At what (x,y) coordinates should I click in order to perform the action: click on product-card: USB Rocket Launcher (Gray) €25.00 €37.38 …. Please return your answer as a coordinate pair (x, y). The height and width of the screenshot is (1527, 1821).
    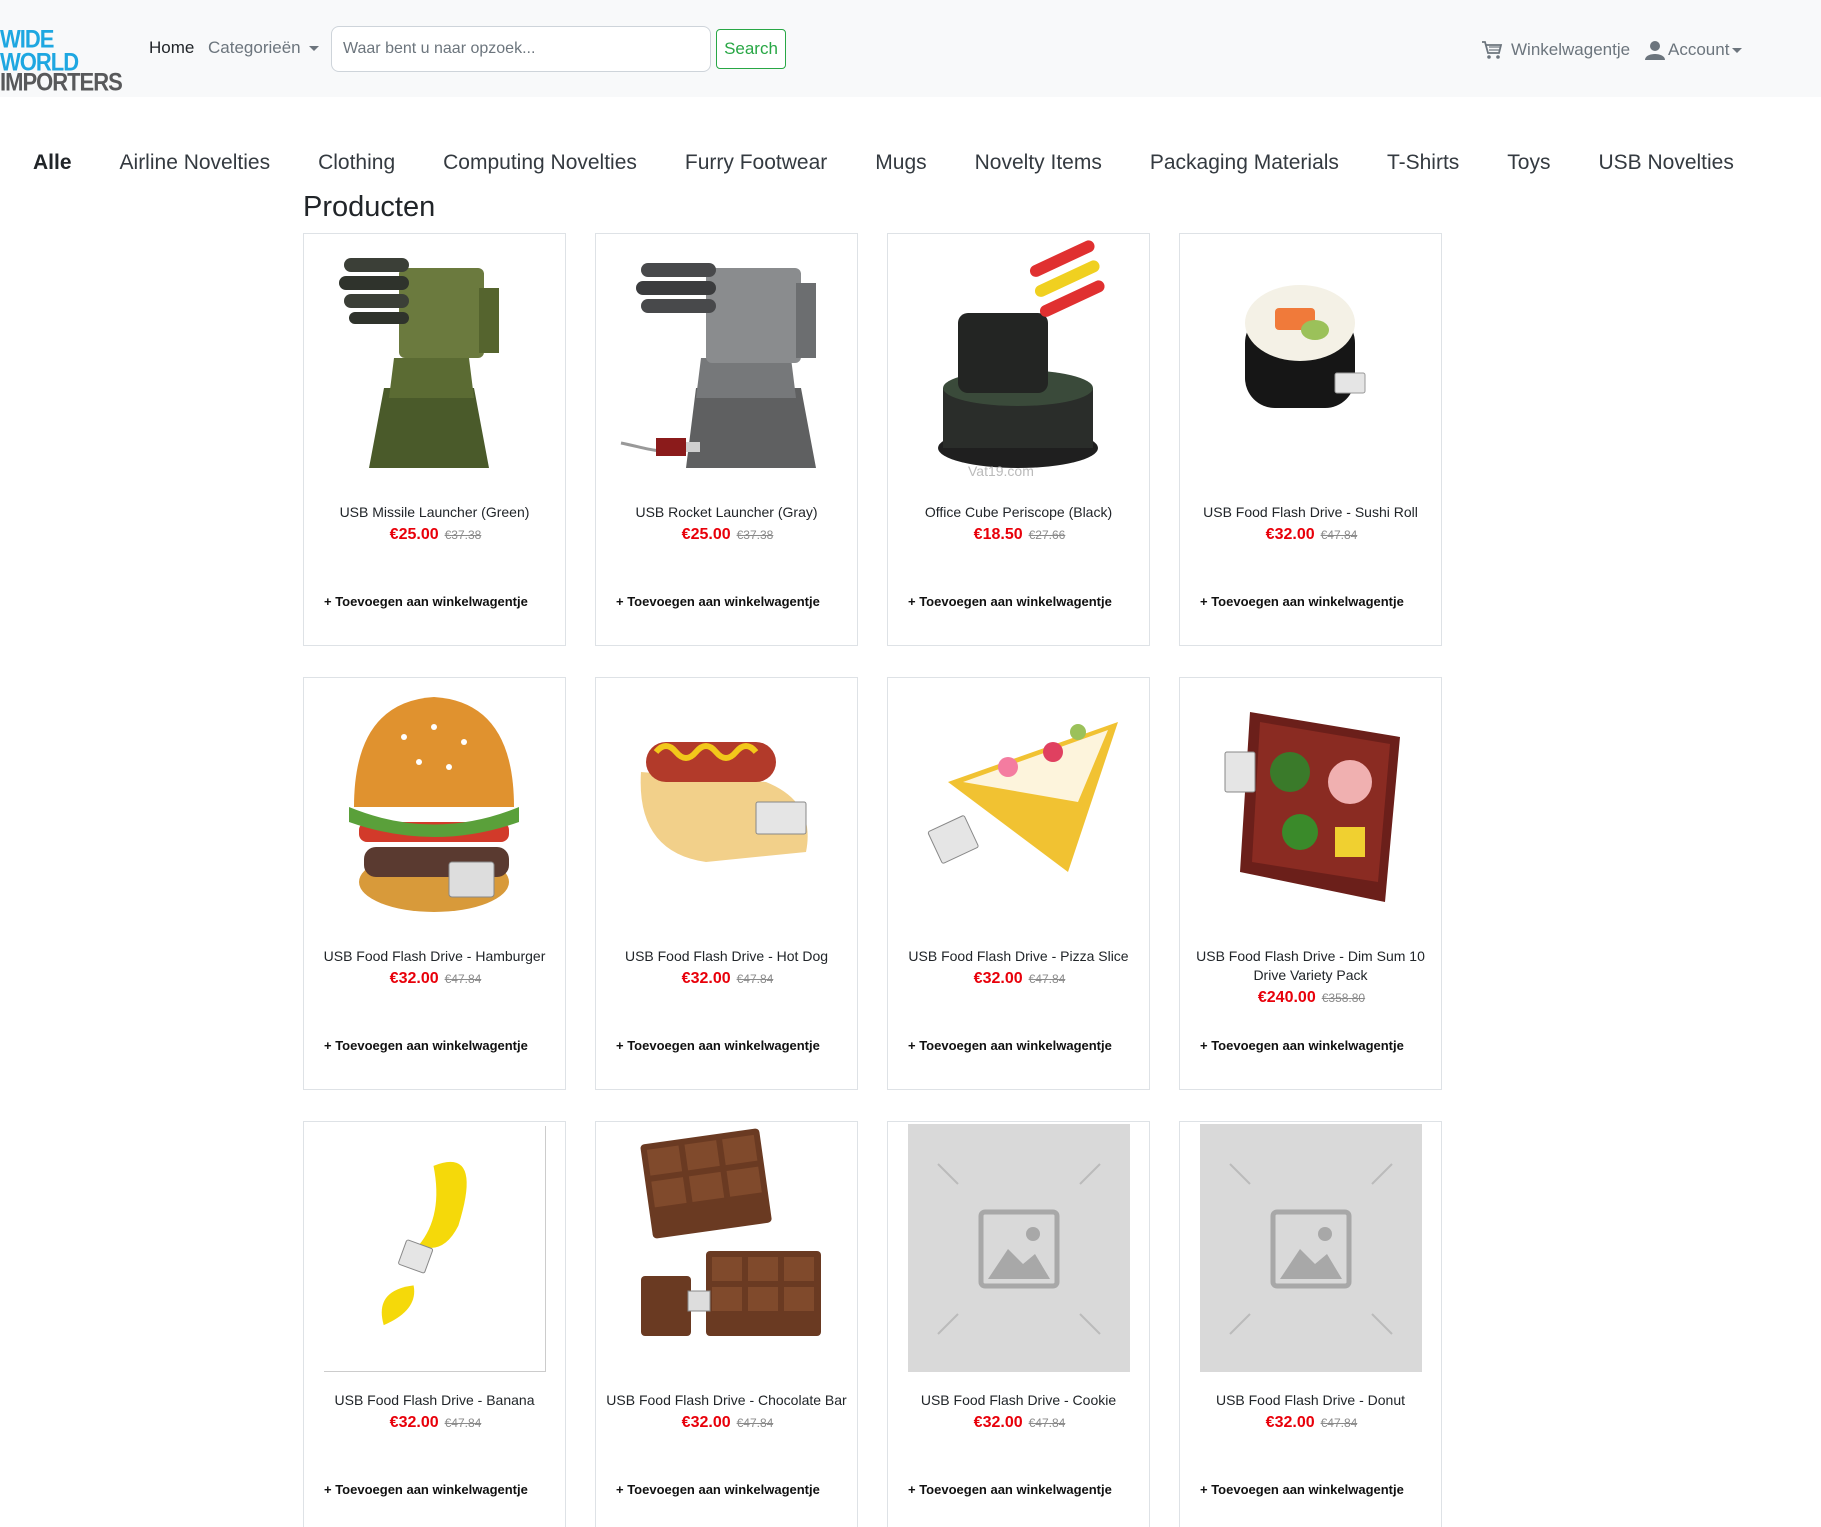
    Looking at the image, I should click on (726, 439).